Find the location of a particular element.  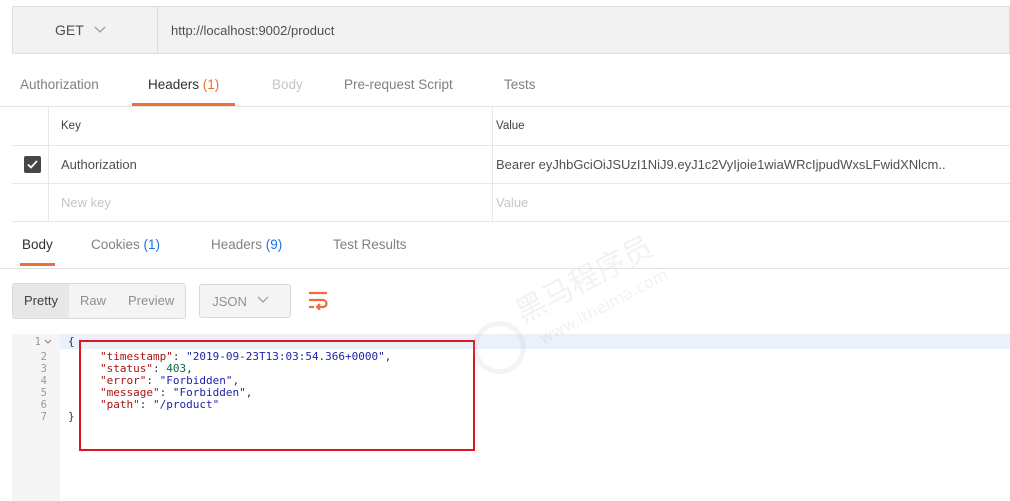

tab-response-body: Body is located at coordinates (37, 244).